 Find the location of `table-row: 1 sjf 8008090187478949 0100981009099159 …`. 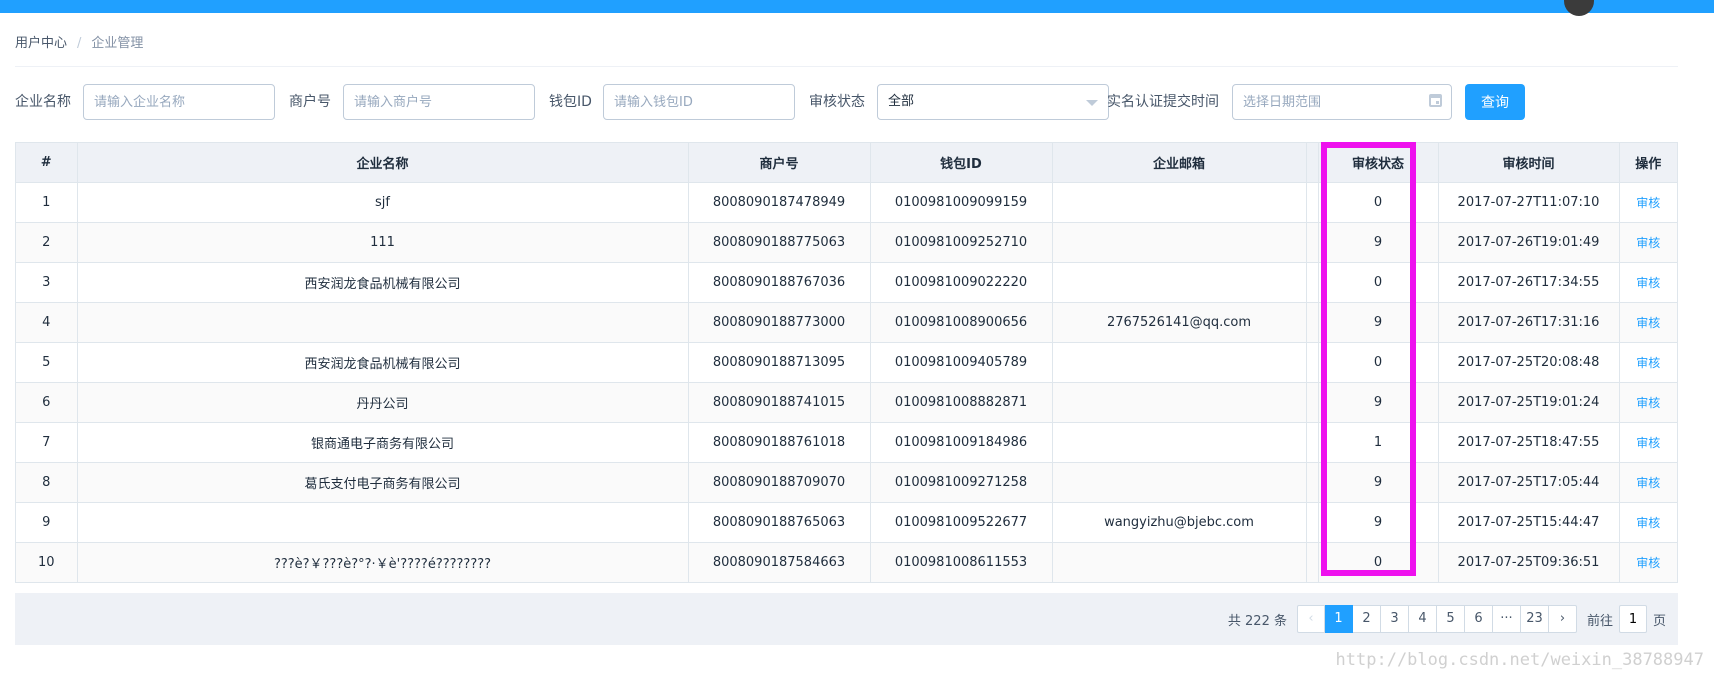

table-row: 1 sjf 8008090187478949 0100981009099159 … is located at coordinates (846, 202).